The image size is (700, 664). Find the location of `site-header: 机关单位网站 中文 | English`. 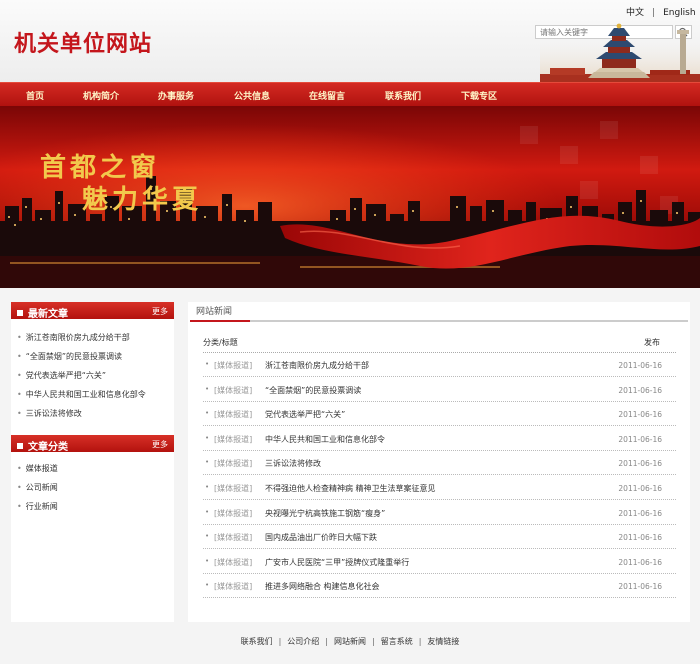

site-header: 机关单位网站 中文 | English is located at coordinates (350, 41).